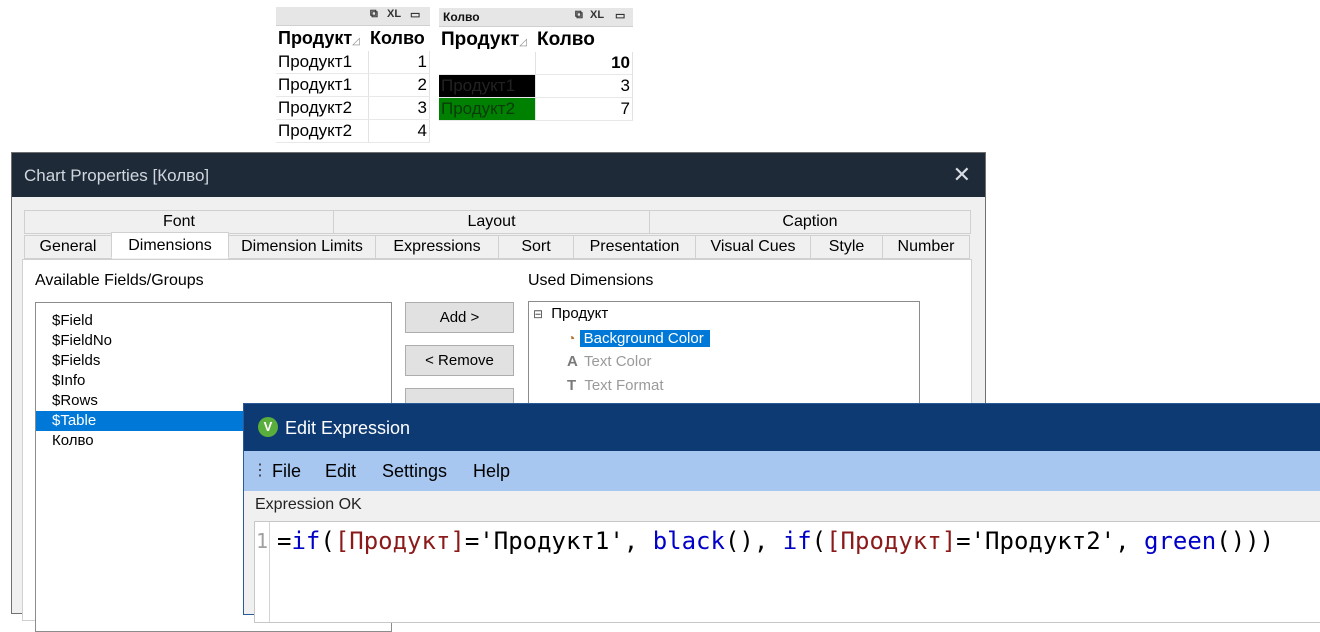 The image size is (1320, 632). Describe the element at coordinates (302, 247) in the screenshot. I see `tab-dimension-limits: Dimension Limits` at that location.